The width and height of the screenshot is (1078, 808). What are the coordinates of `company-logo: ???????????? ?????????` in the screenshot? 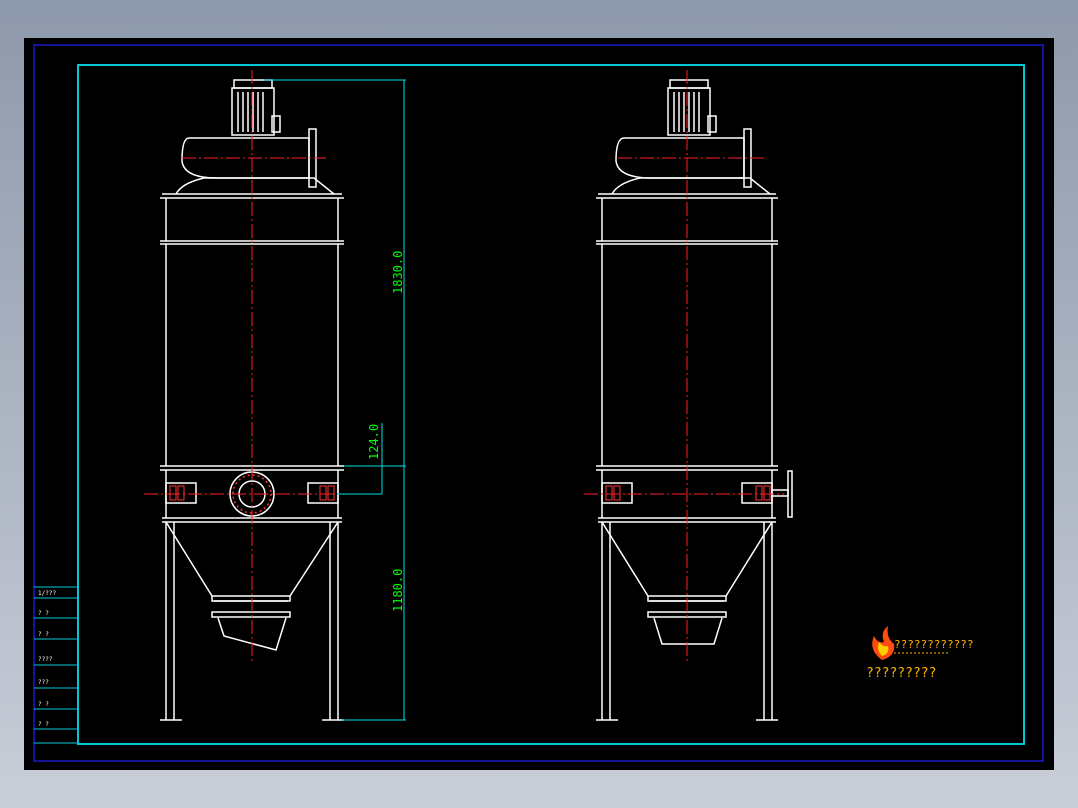 It's located at (919, 653).